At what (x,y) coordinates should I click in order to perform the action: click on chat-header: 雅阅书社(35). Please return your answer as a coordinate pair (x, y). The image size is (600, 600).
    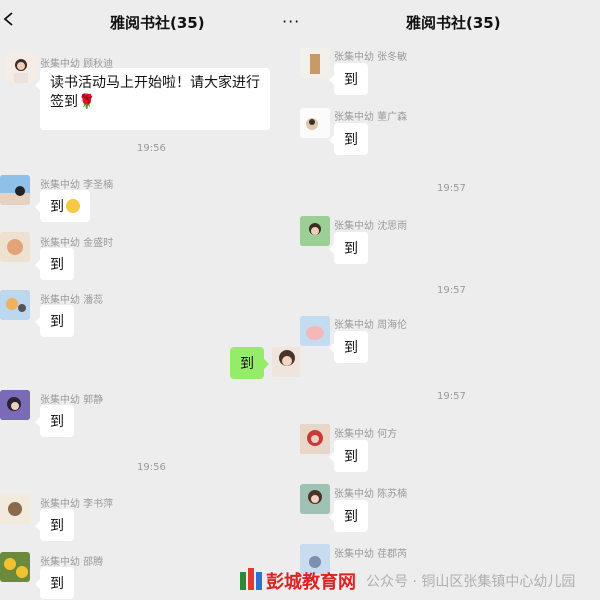
    Looking at the image, I should click on (450, 22).